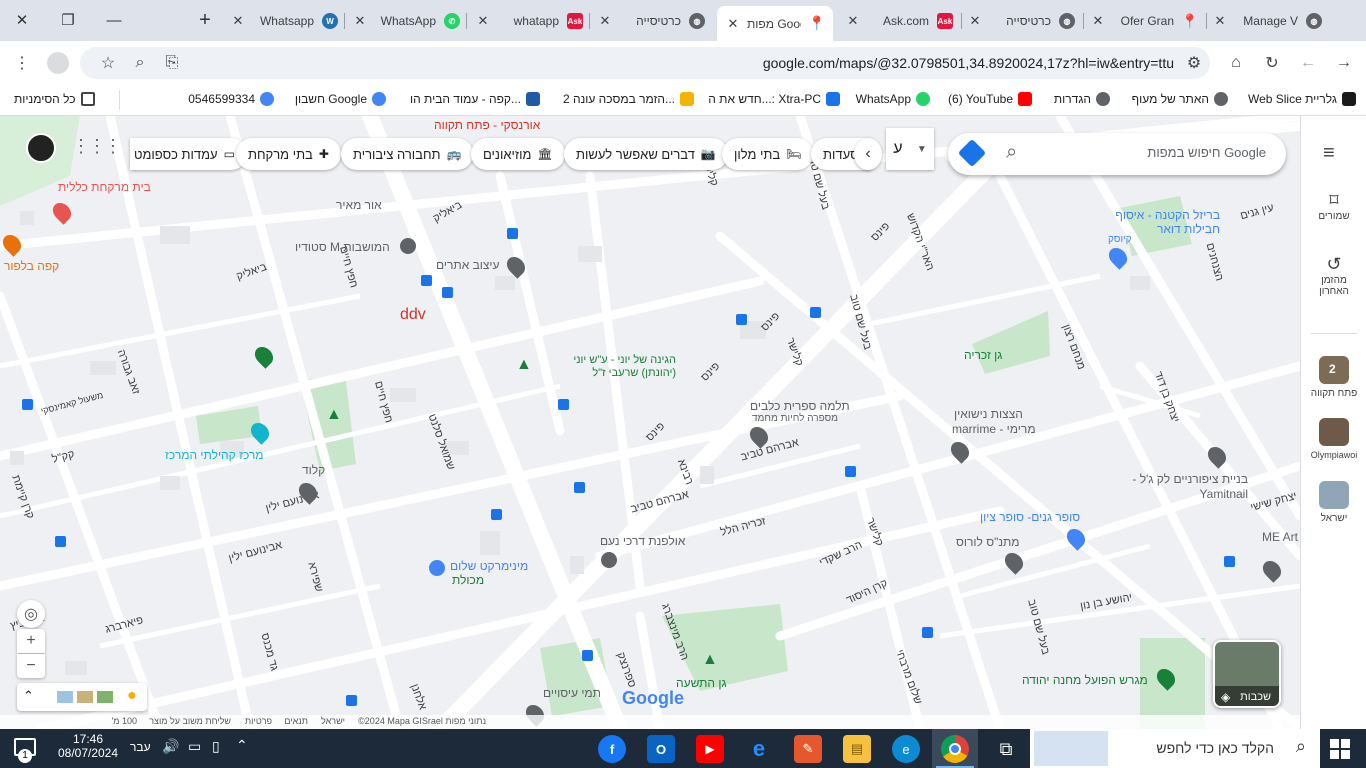  Describe the element at coordinates (972, 153) in the screenshot. I see `directions-icon` at that location.